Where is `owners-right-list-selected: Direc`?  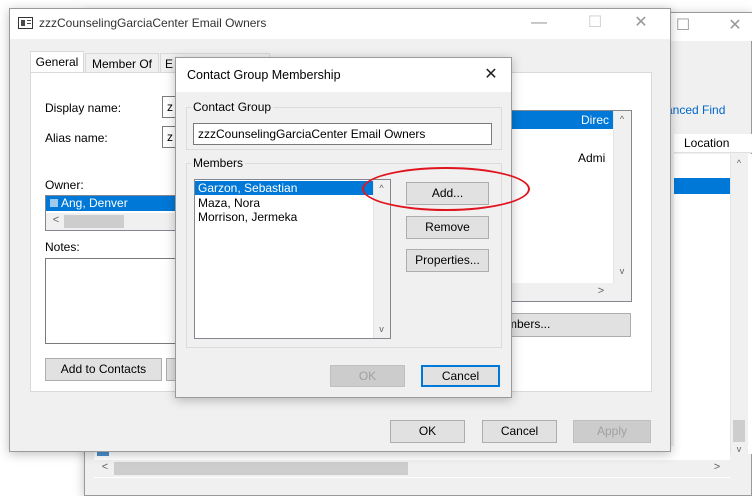
owners-right-list-selected: Direc is located at coordinates (557, 120).